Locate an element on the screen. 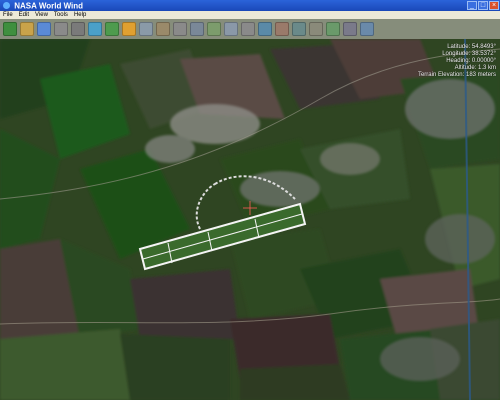  satellite-icon is located at coordinates (78, 29).